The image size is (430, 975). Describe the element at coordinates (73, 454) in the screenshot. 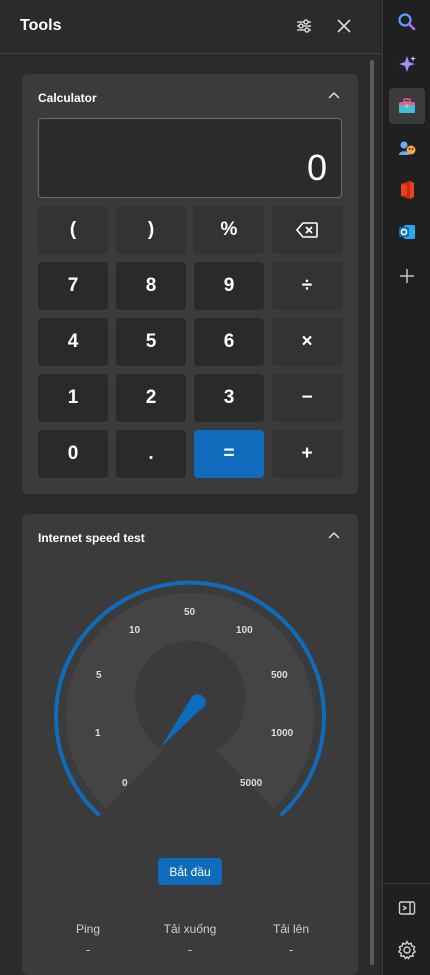

I see `key-0: 0` at that location.